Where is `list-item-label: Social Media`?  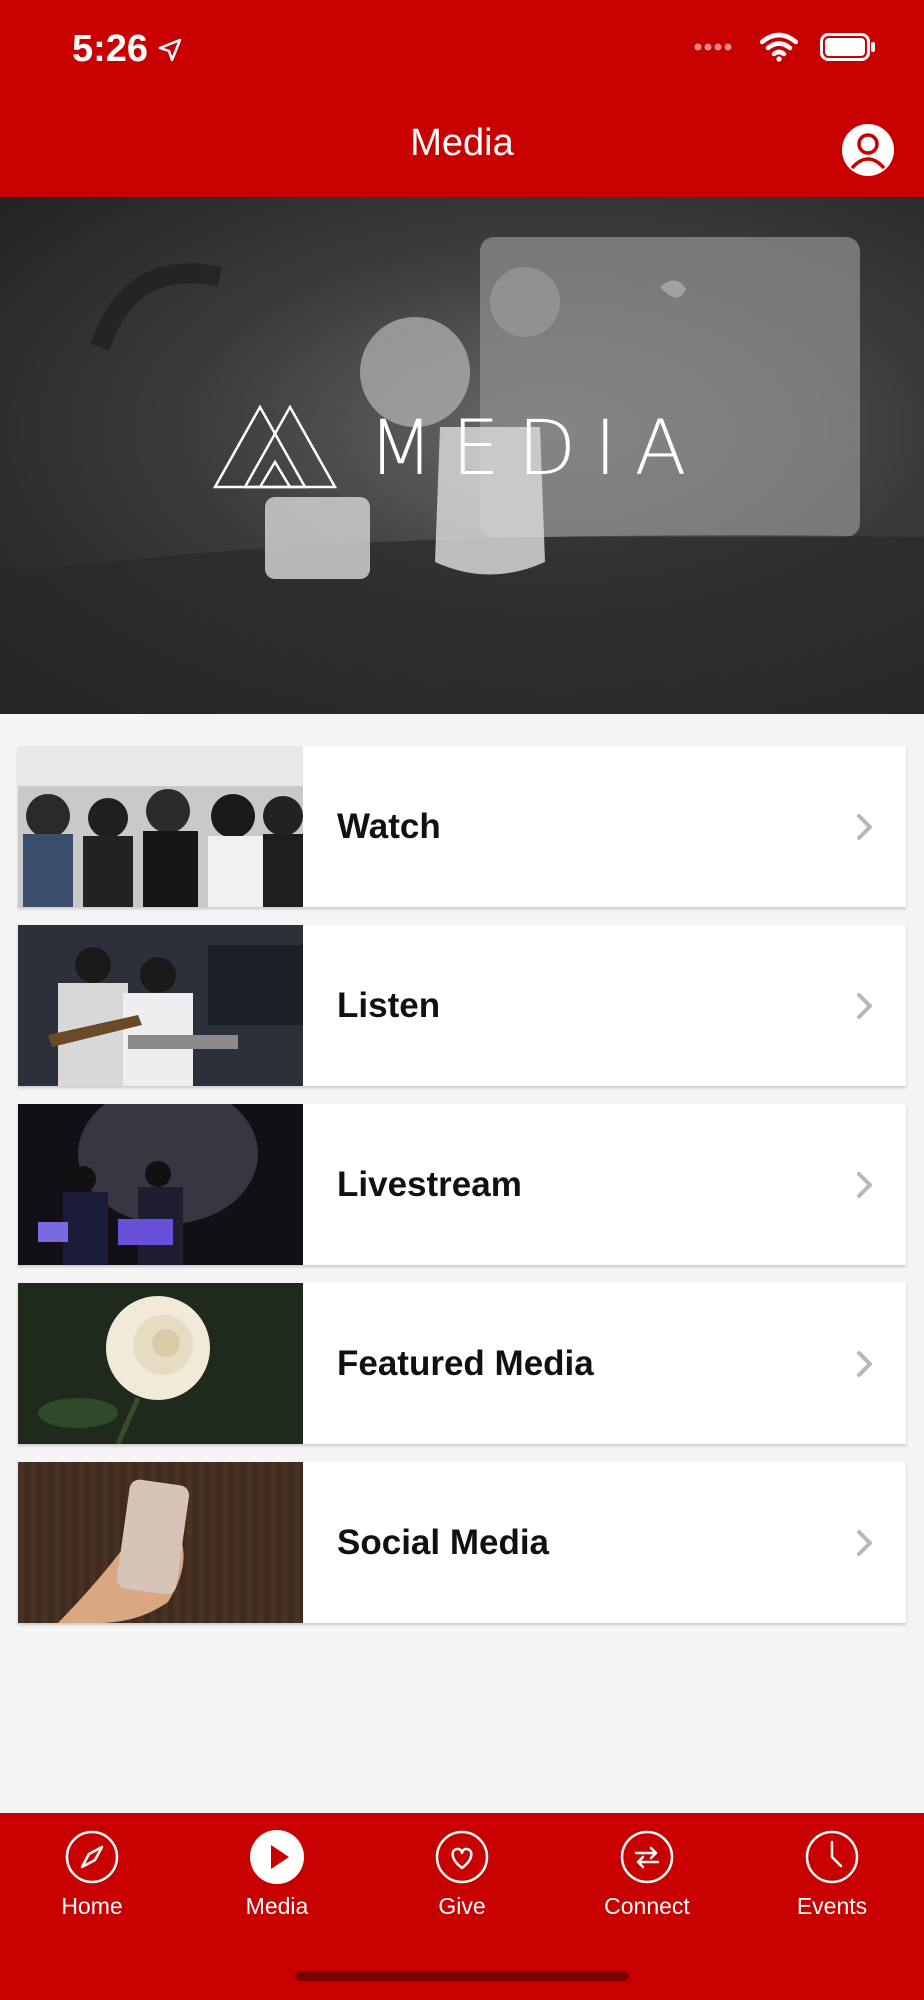
list-item-label: Social Media is located at coordinates (443, 1542).